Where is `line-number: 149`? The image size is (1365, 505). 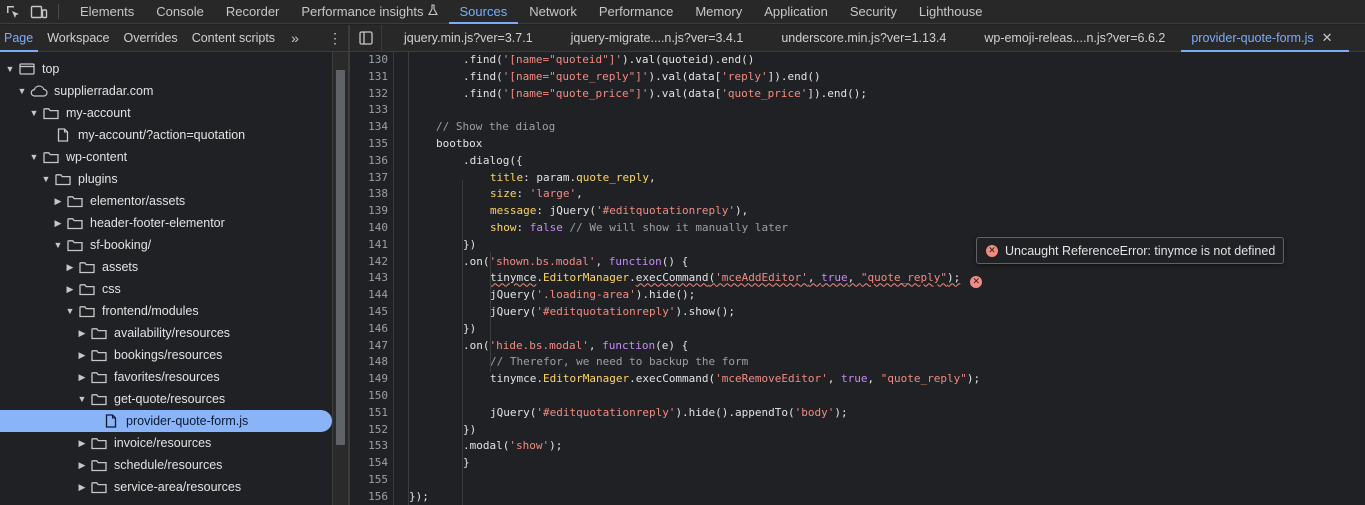 line-number: 149 is located at coordinates (369, 379).